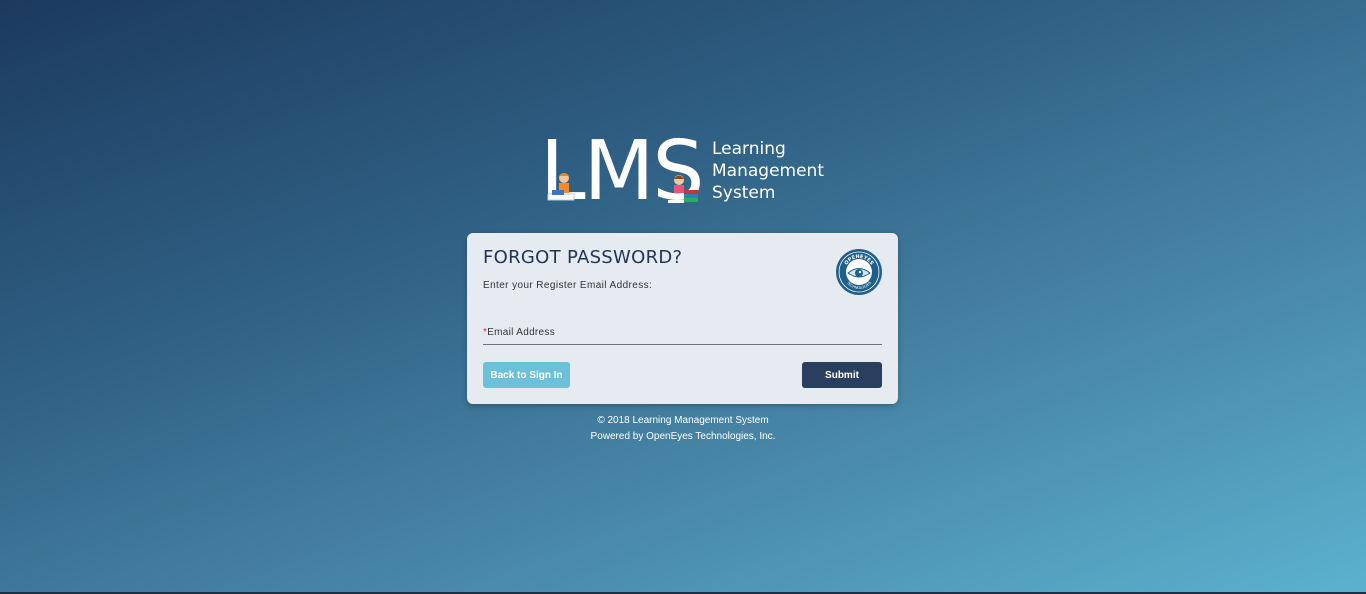 This screenshot has height=594, width=1366. I want to click on logo-tagline: Learning Management System, so click(768, 171).